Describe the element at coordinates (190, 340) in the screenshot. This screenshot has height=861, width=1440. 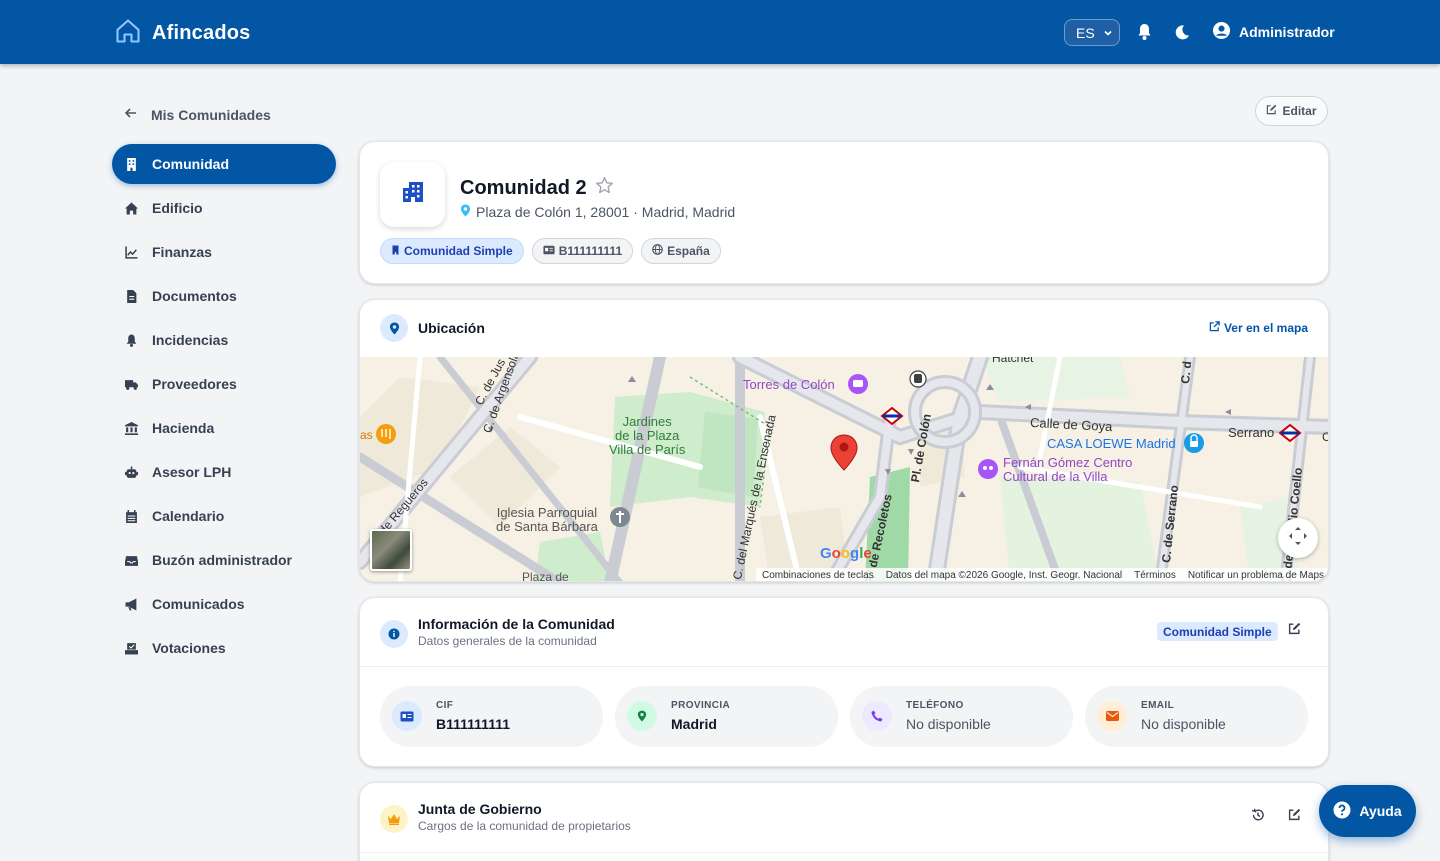
I see `sidebar-item-label: Incidencias` at that location.